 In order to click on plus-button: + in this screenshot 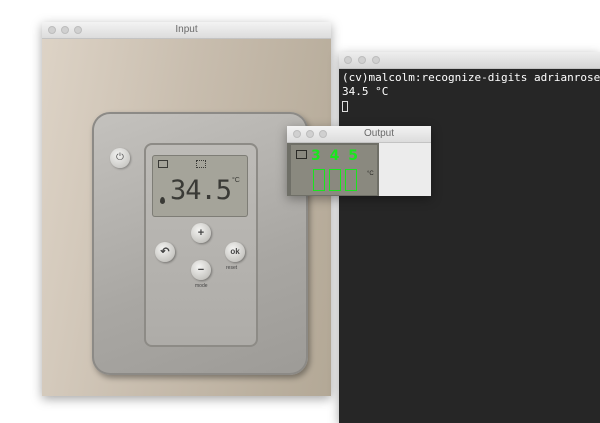, I will do `click(201, 233)`.